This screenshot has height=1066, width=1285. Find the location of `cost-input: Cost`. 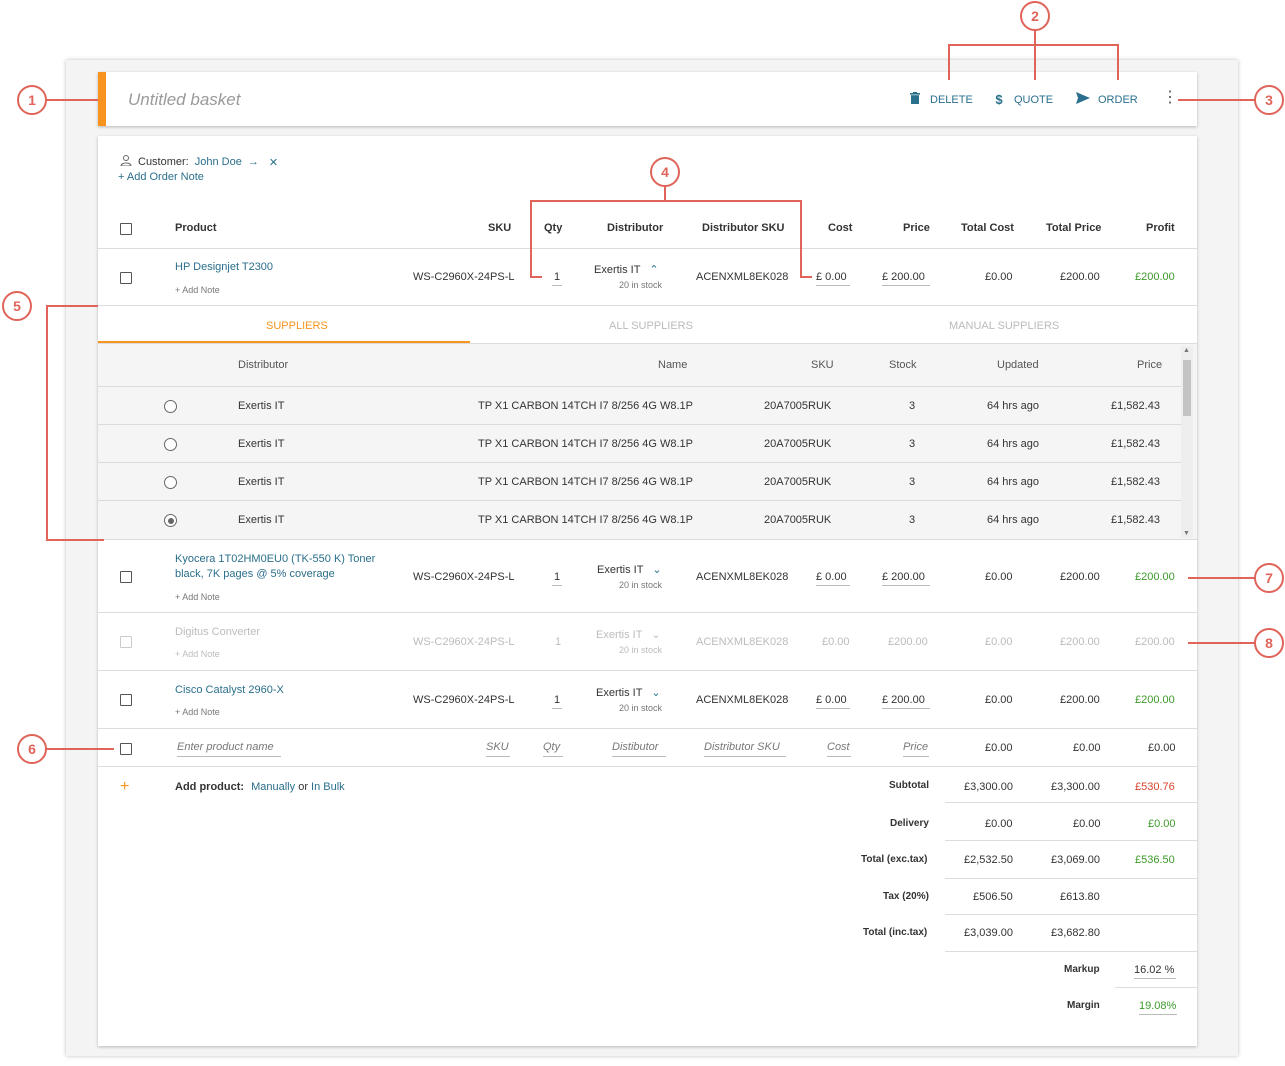

cost-input: Cost is located at coordinates (839, 749).